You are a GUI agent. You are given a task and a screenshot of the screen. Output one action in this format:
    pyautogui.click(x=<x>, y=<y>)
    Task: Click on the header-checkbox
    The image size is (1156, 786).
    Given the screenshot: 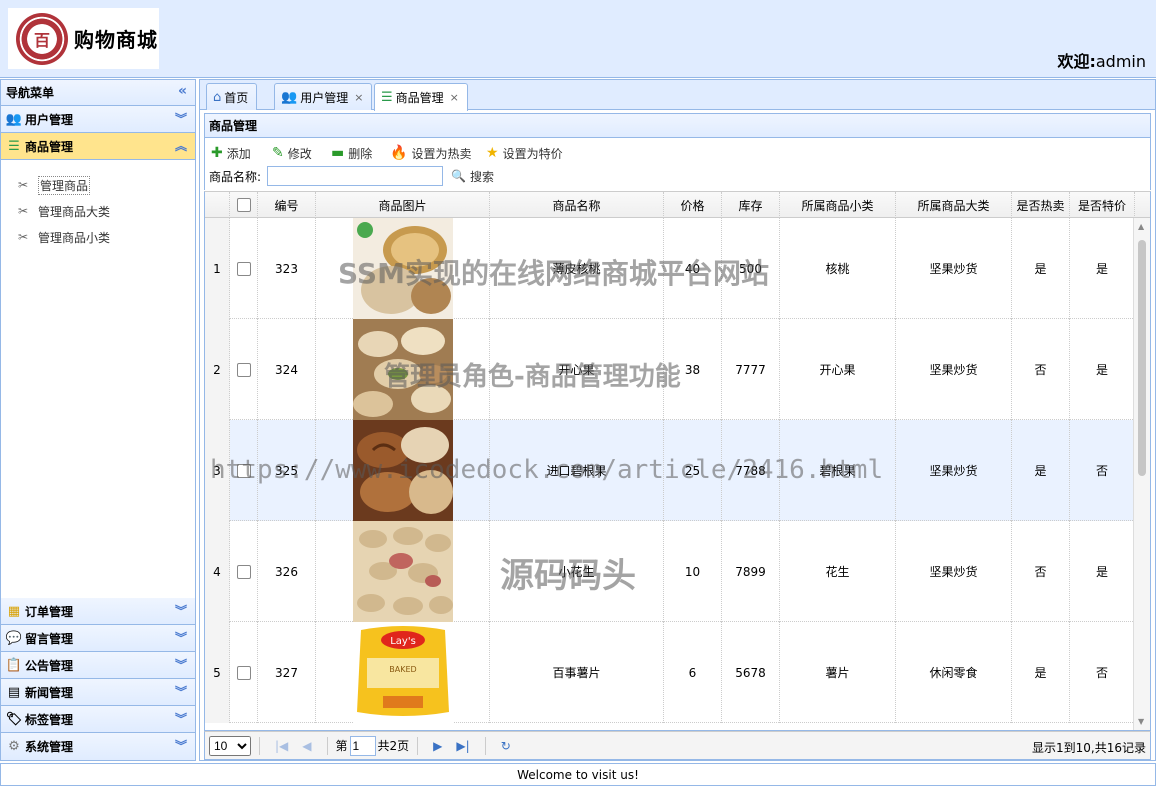 What is the action you would take?
    pyautogui.click(x=244, y=205)
    